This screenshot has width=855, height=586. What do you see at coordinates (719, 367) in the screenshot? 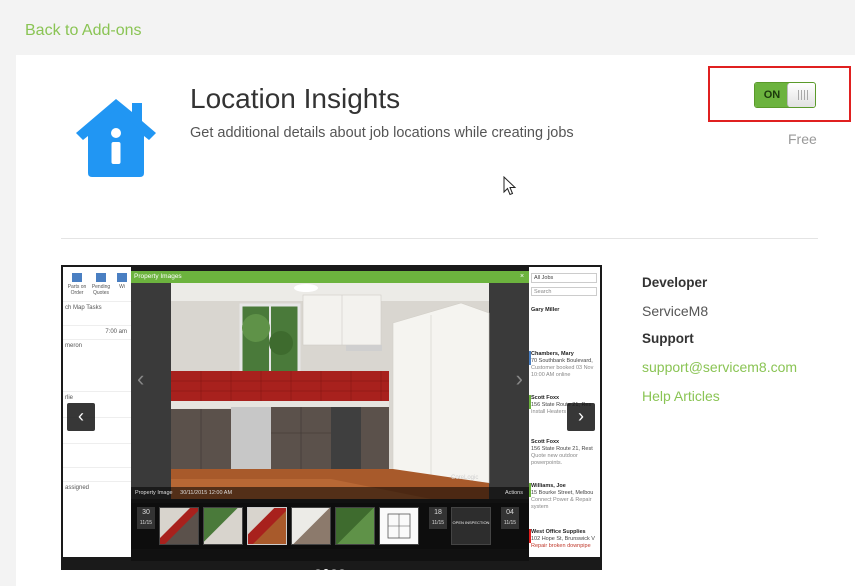
I see `support-email-link: support@servicem8.com` at bounding box center [719, 367].